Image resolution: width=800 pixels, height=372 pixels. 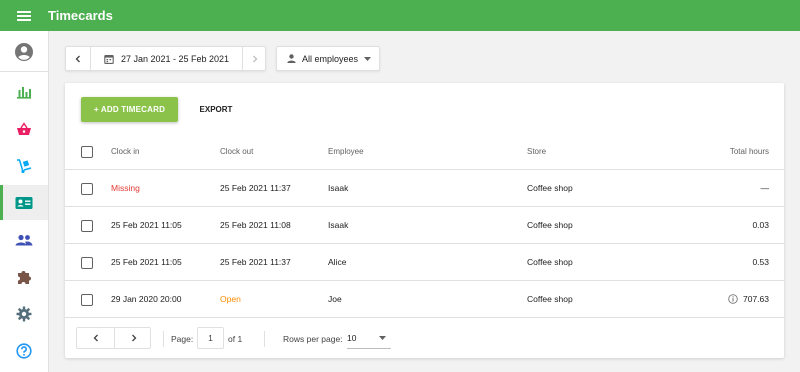 I want to click on next-page-button, so click(x=133, y=338).